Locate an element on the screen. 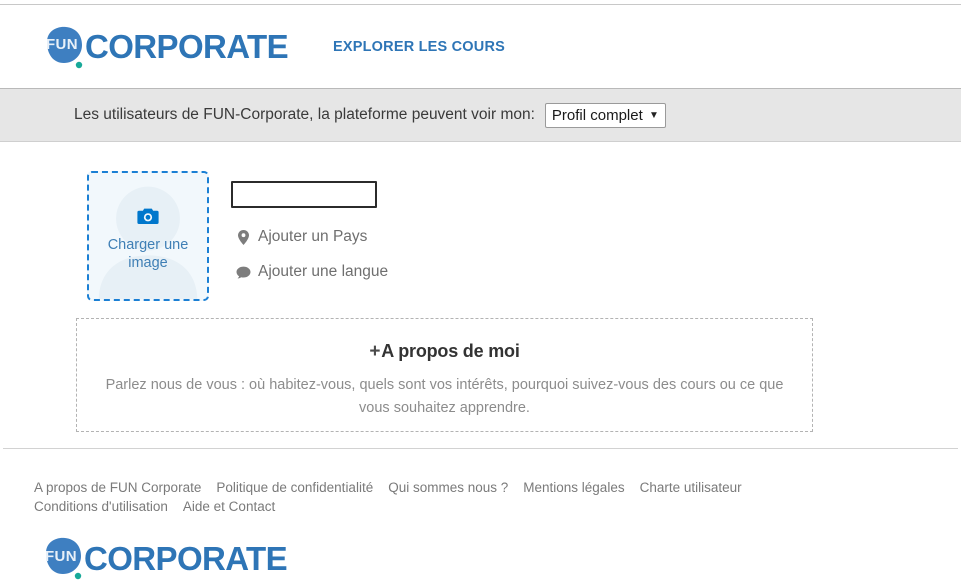  visibility-select-wrapper: Profil complet ▼ is located at coordinates (605, 115).